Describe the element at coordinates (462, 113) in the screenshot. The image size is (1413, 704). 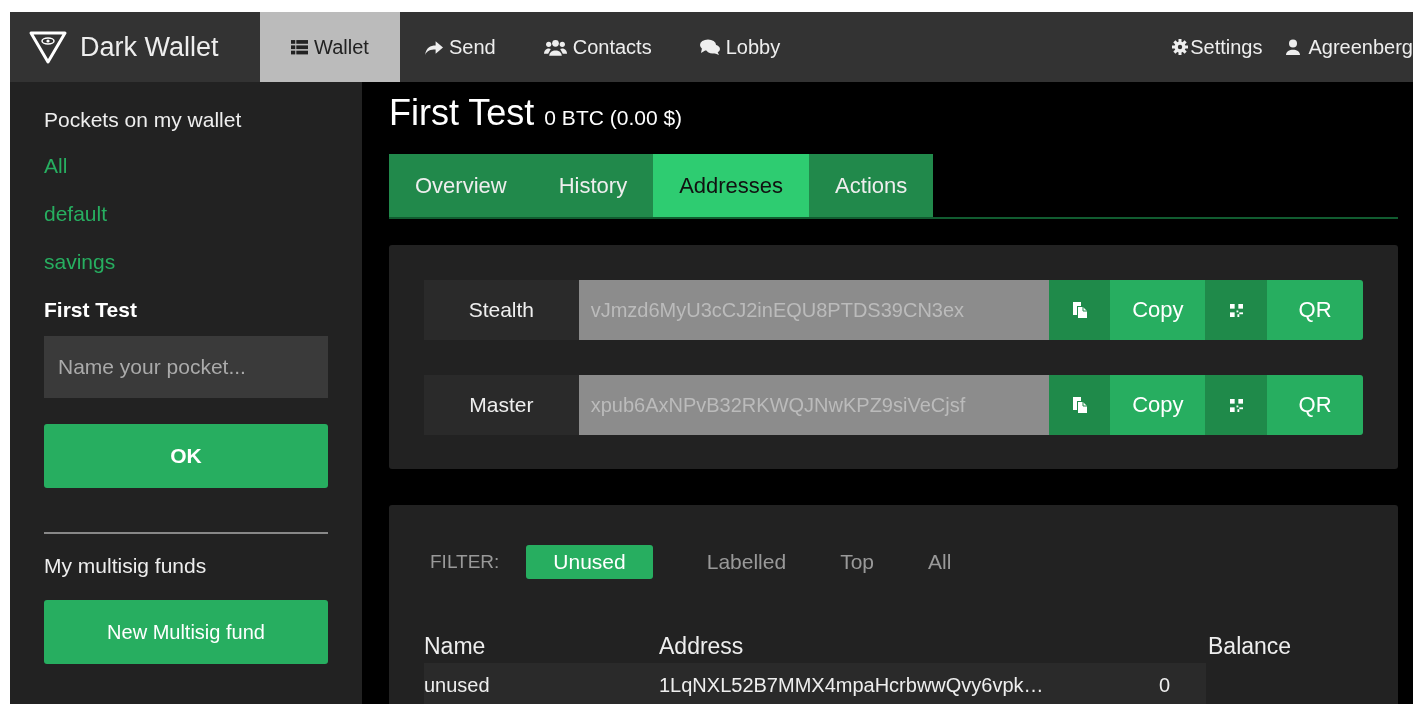
I see `pocket-title: First Test` at that location.